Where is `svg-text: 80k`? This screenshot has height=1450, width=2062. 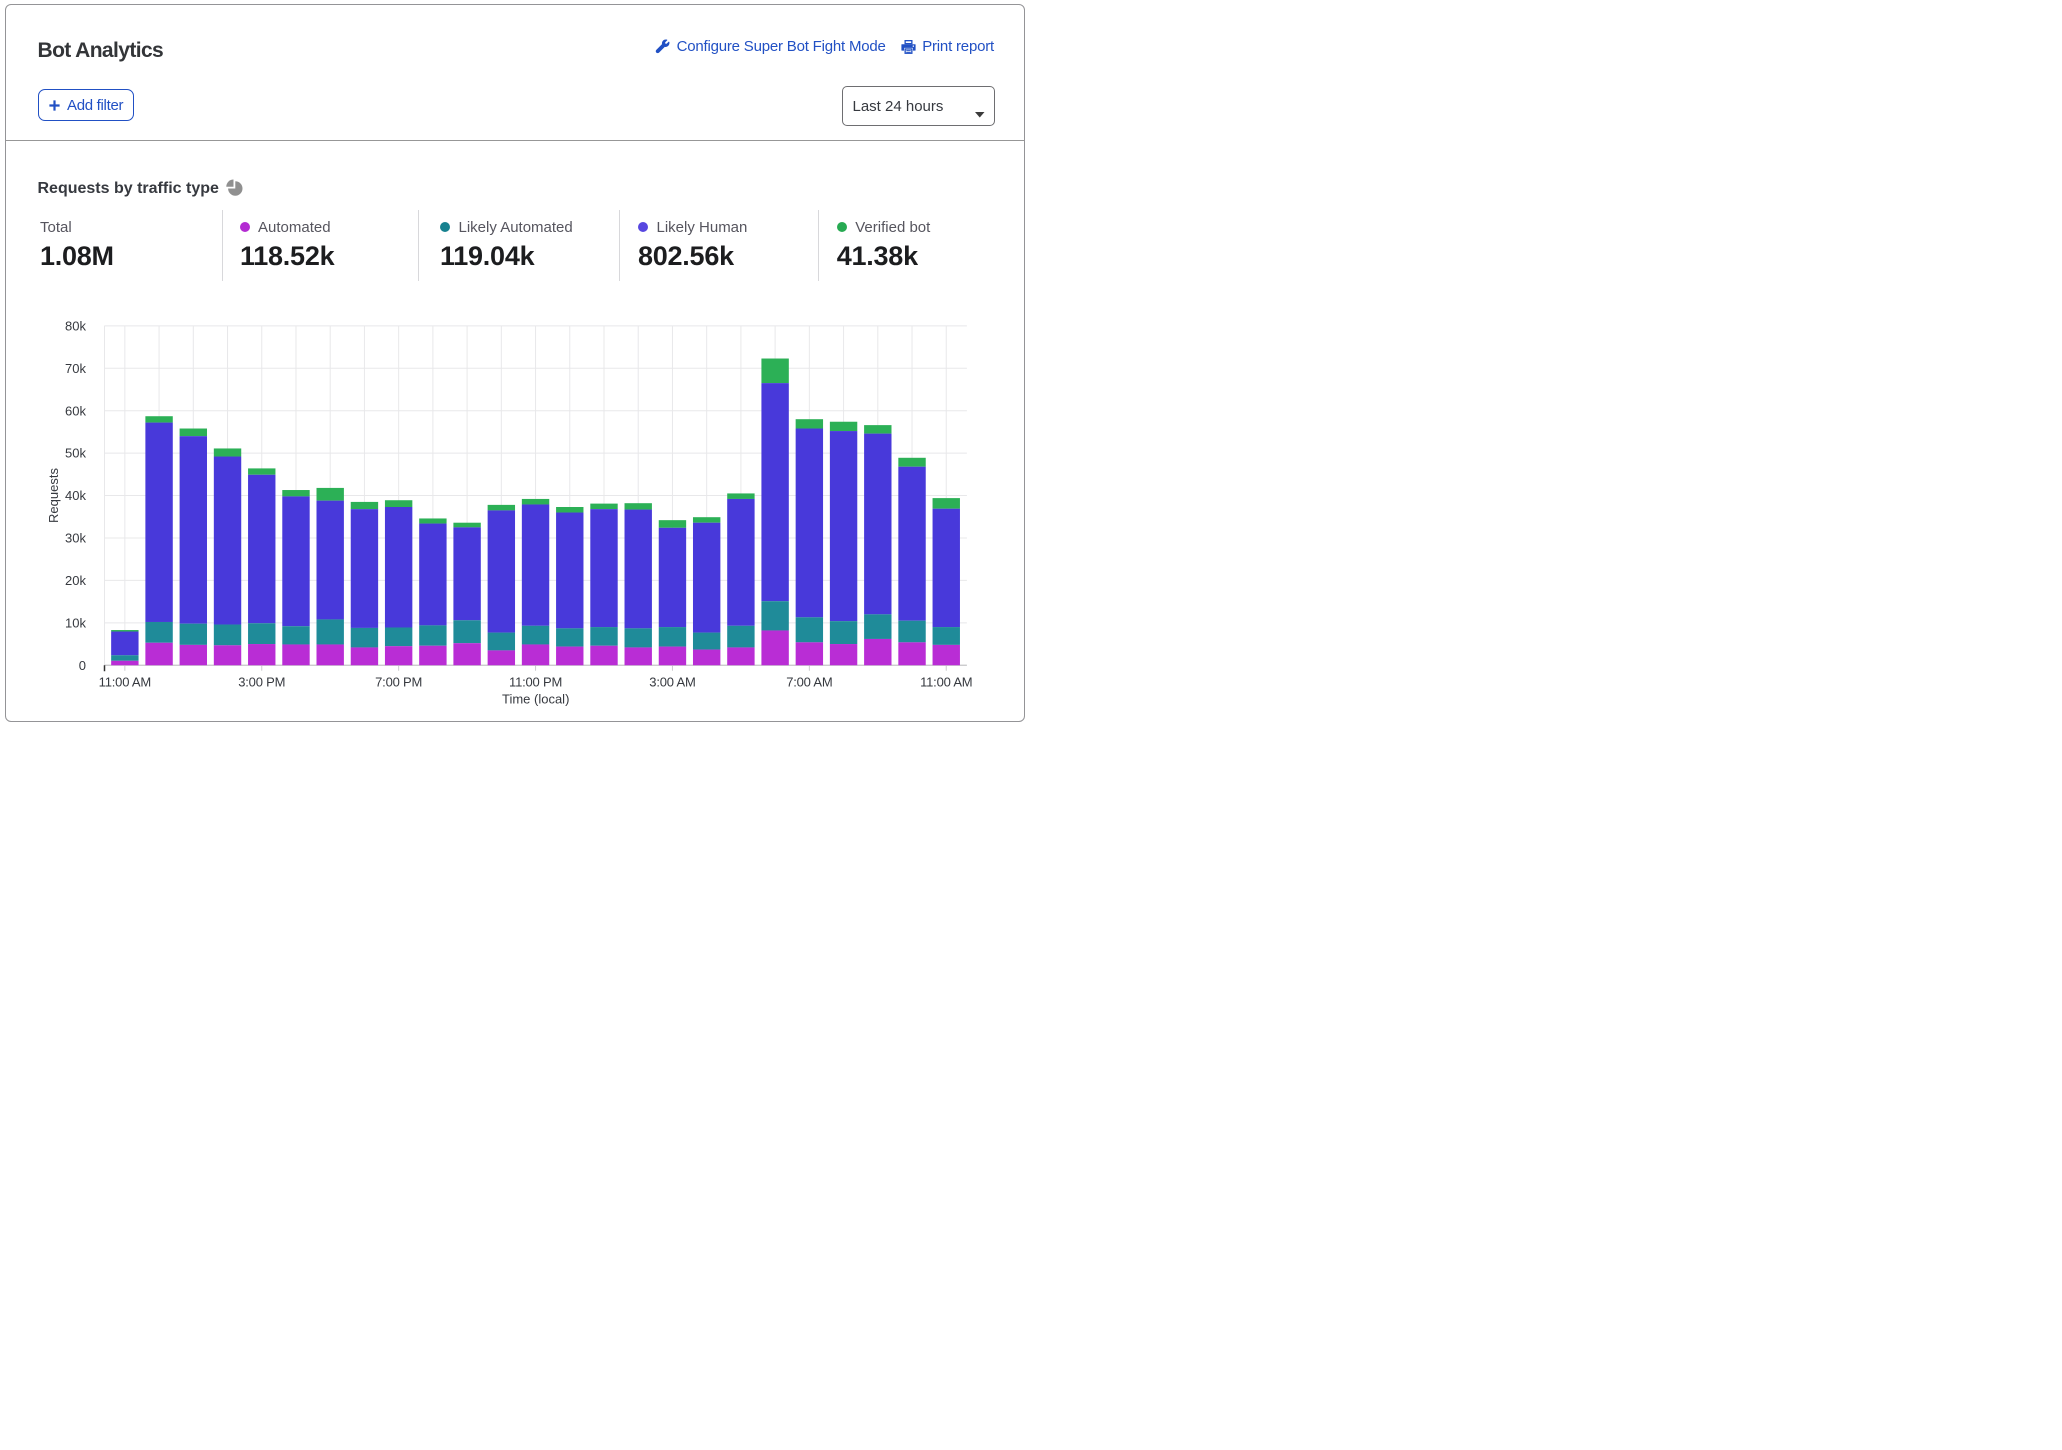
svg-text: 80k is located at coordinates (75, 325).